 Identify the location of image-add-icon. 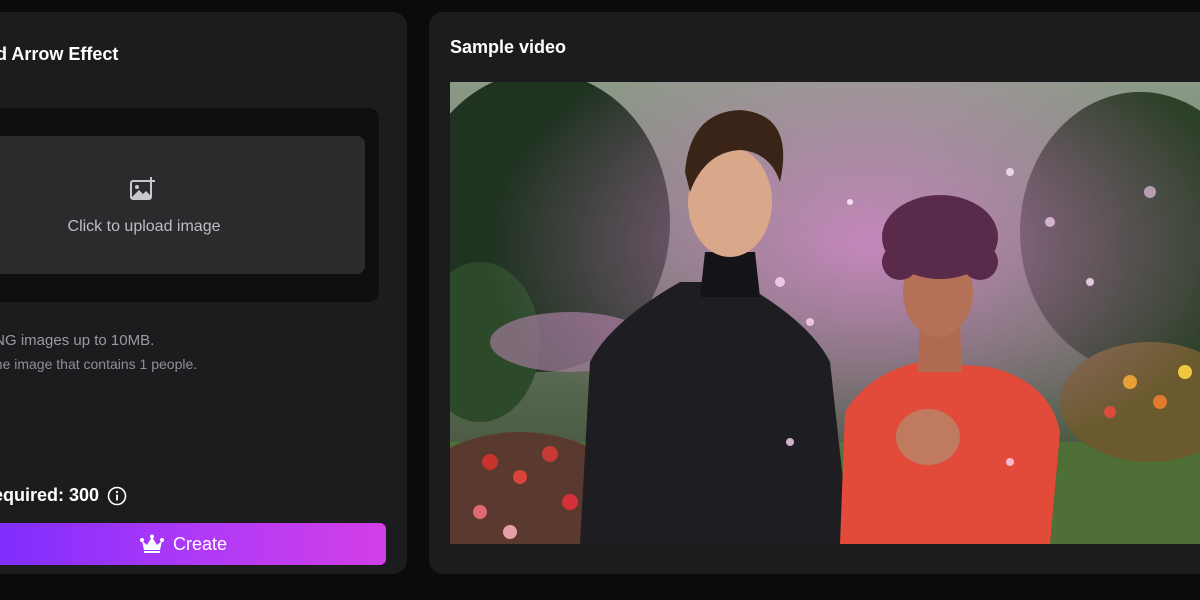
(142, 188).